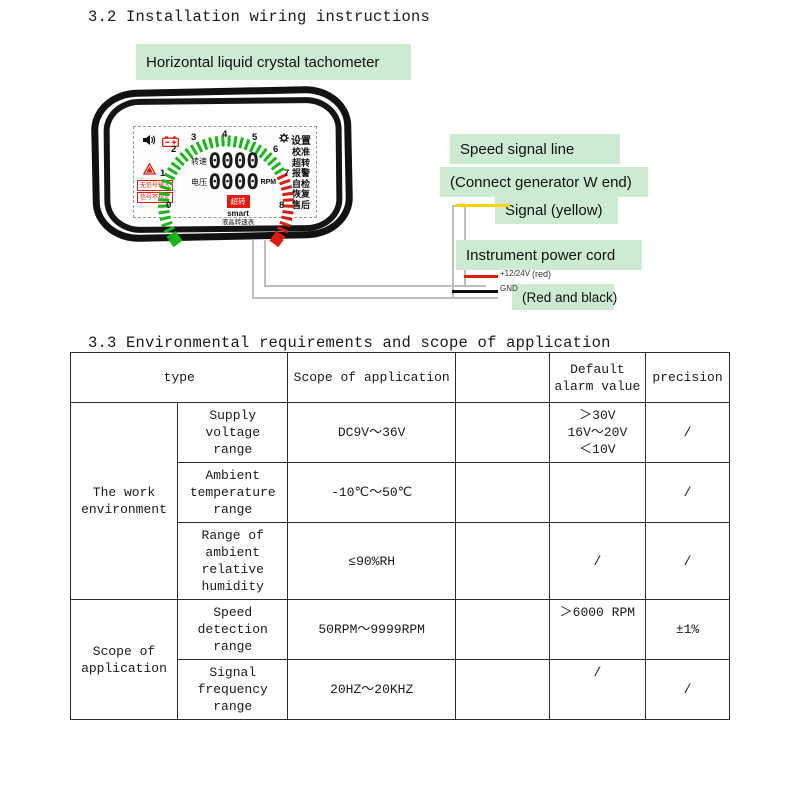 The width and height of the screenshot is (800, 800). What do you see at coordinates (542, 274) in the screenshot?
I see `callout-red-label: (red)` at bounding box center [542, 274].